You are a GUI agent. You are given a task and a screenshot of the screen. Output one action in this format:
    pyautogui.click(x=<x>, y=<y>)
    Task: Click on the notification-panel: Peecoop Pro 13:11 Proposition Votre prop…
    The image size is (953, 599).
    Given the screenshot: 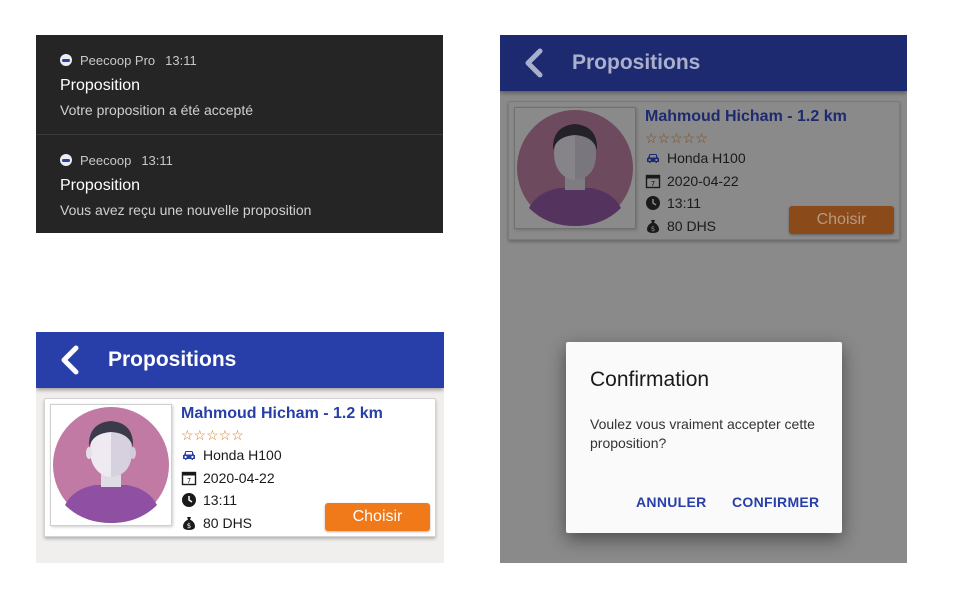 What is the action you would take?
    pyautogui.click(x=239, y=134)
    